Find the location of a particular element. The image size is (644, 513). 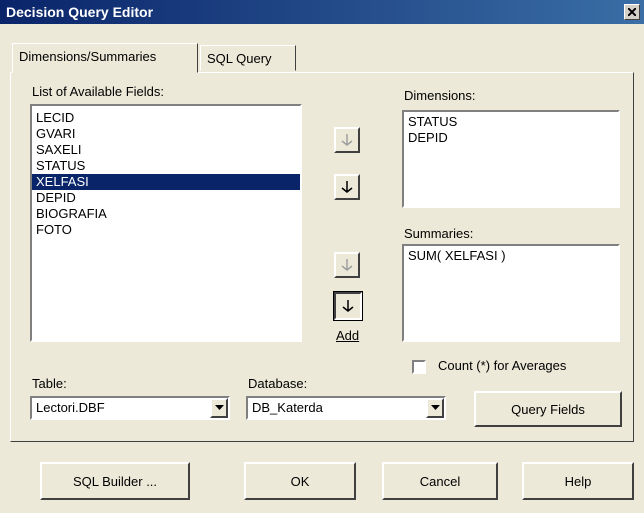

tab-label: Dimensions/Summaries is located at coordinates (88, 56).